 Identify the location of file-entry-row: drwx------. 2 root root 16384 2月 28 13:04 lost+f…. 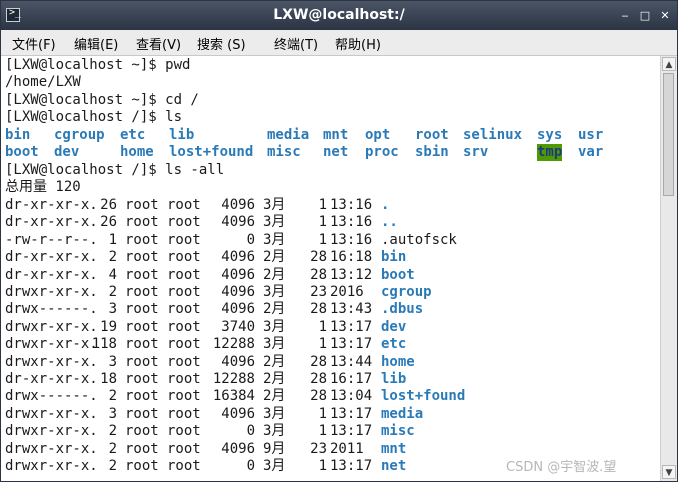
(325, 396).